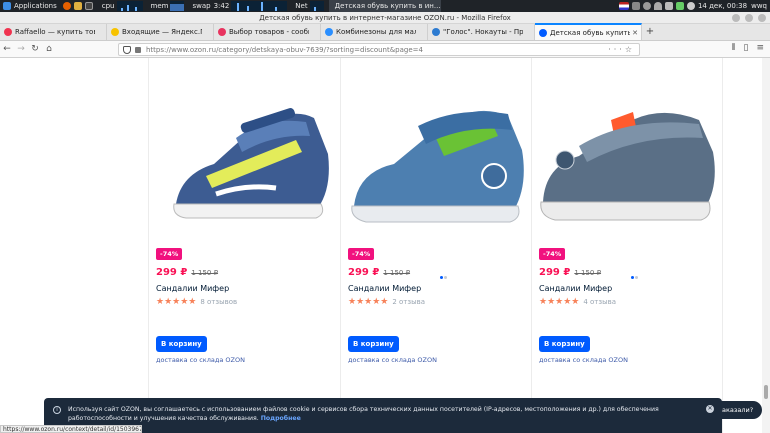 Image resolution: width=770 pixels, height=433 pixels. I want to click on tab-golos: "Голос". Нокауты - Прямой, so click(481, 32).